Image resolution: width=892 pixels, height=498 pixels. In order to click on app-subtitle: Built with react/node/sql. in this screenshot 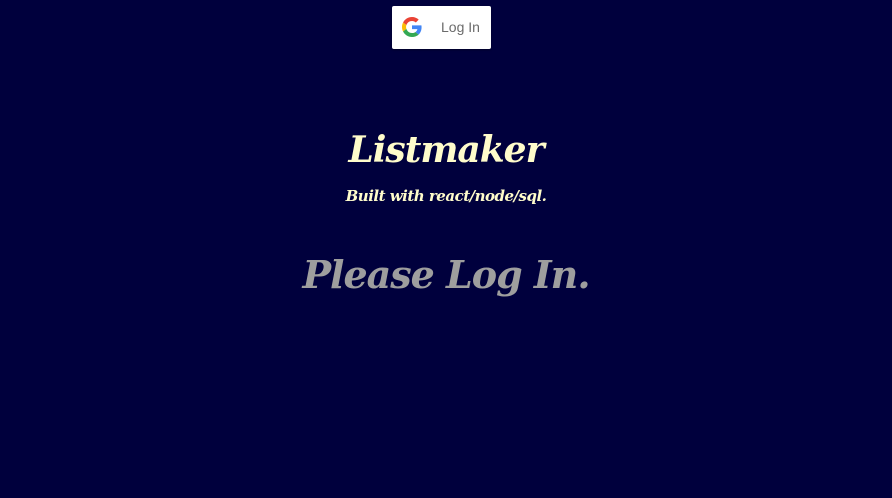, I will do `click(446, 196)`.